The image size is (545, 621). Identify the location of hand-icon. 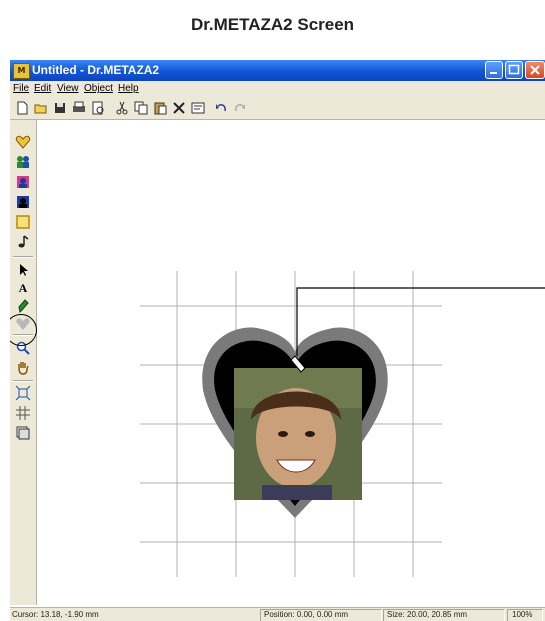
(23, 368).